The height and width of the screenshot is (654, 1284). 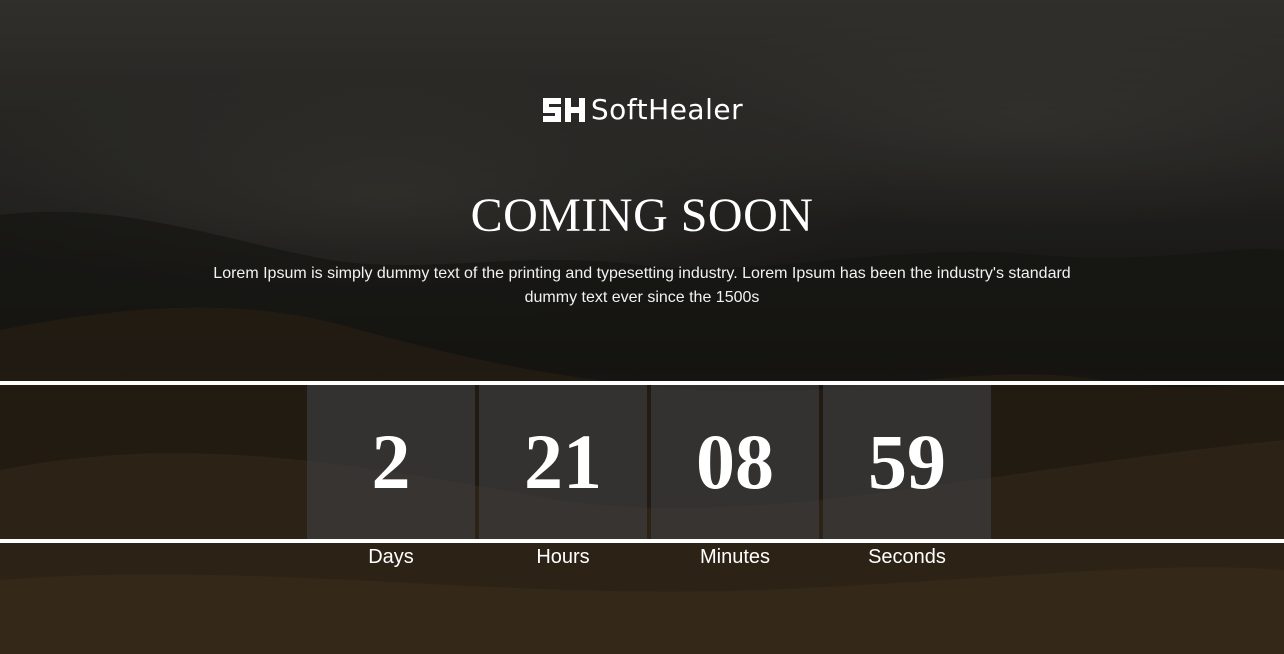 I want to click on countdown-box: 08, so click(x=735, y=462).